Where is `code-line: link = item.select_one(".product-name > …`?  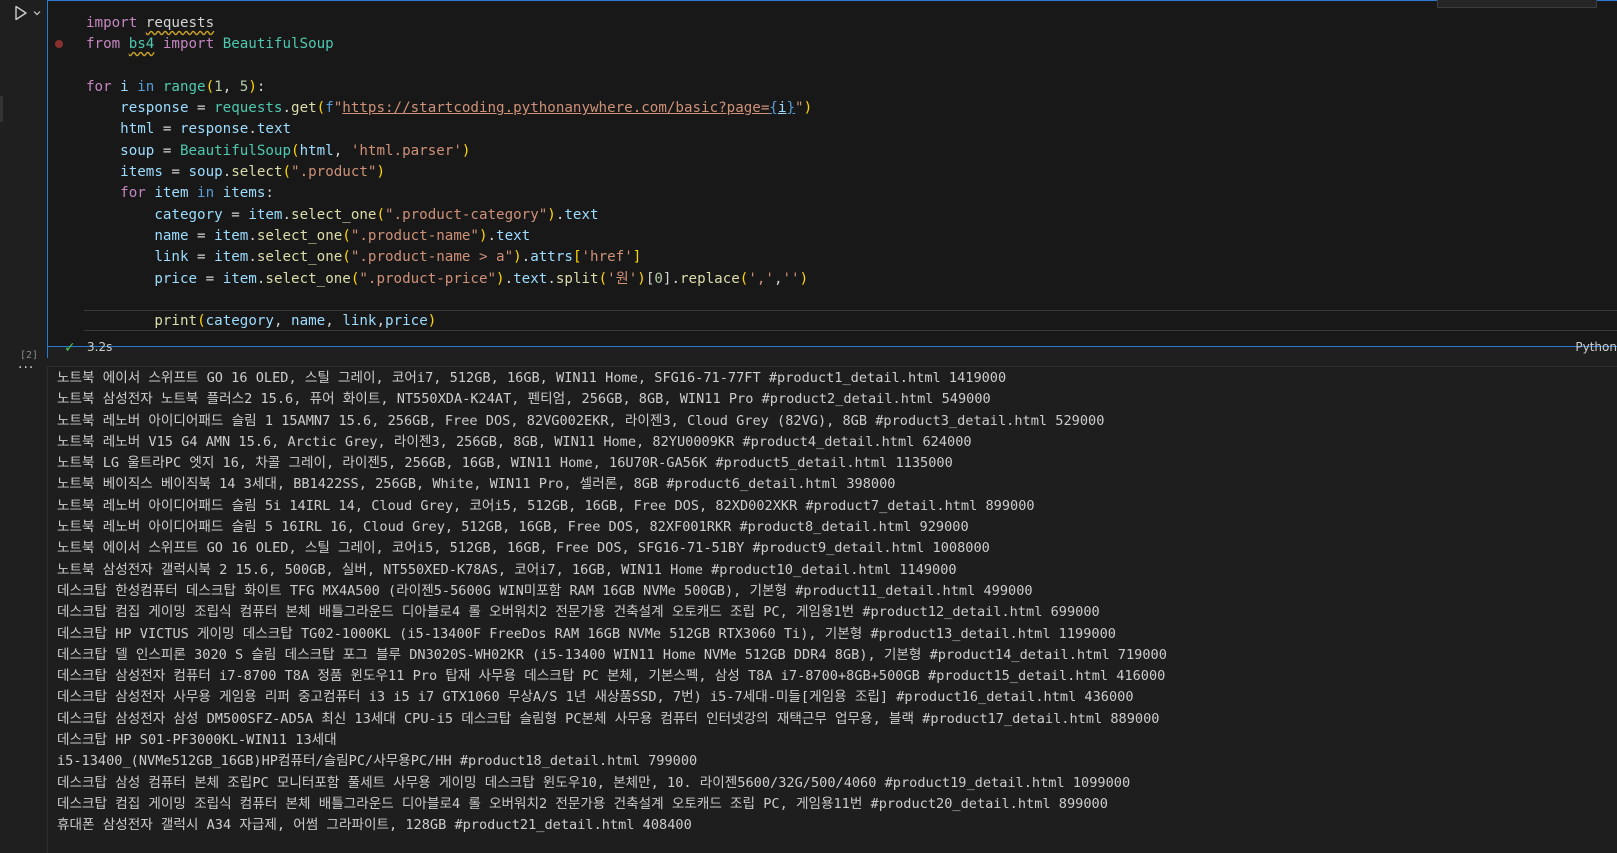
code-line: link = item.select_one(".product-name > … is located at coordinates (449, 257).